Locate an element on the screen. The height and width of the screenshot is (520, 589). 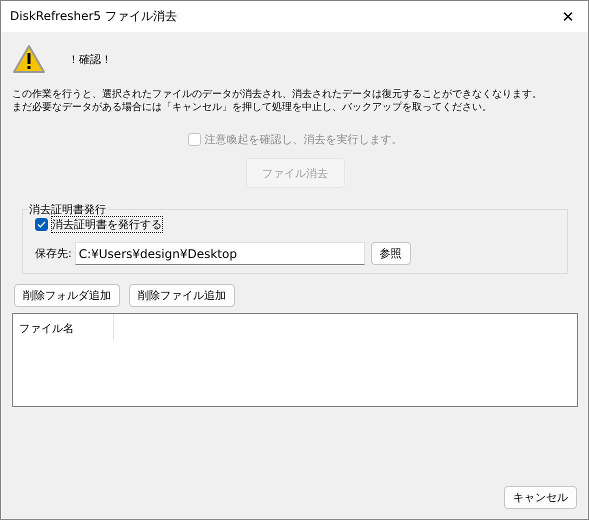
save-path-field: C:¥Users¥design¥Desktop is located at coordinates (219, 253).